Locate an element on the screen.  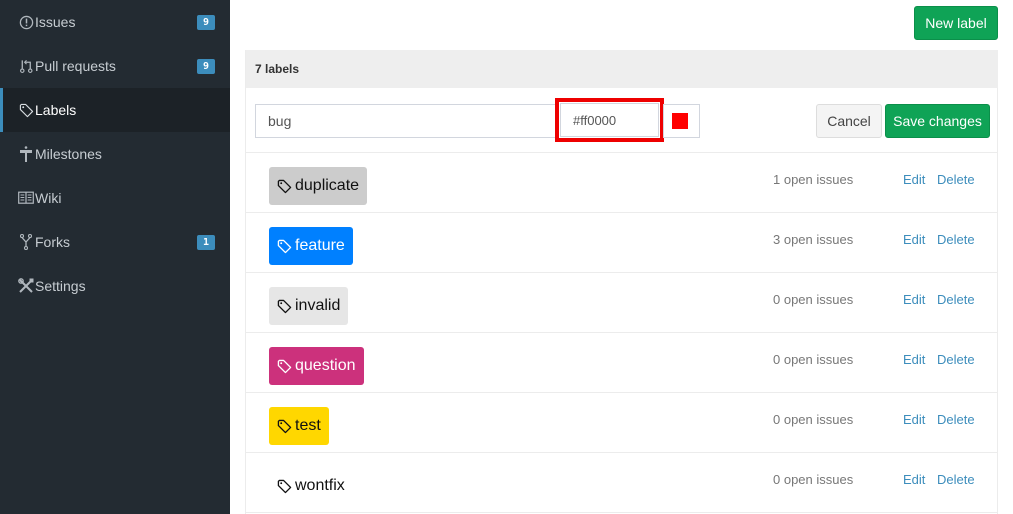
sidebar-item-pull-requests: Pull requests 9 is located at coordinates (115, 66).